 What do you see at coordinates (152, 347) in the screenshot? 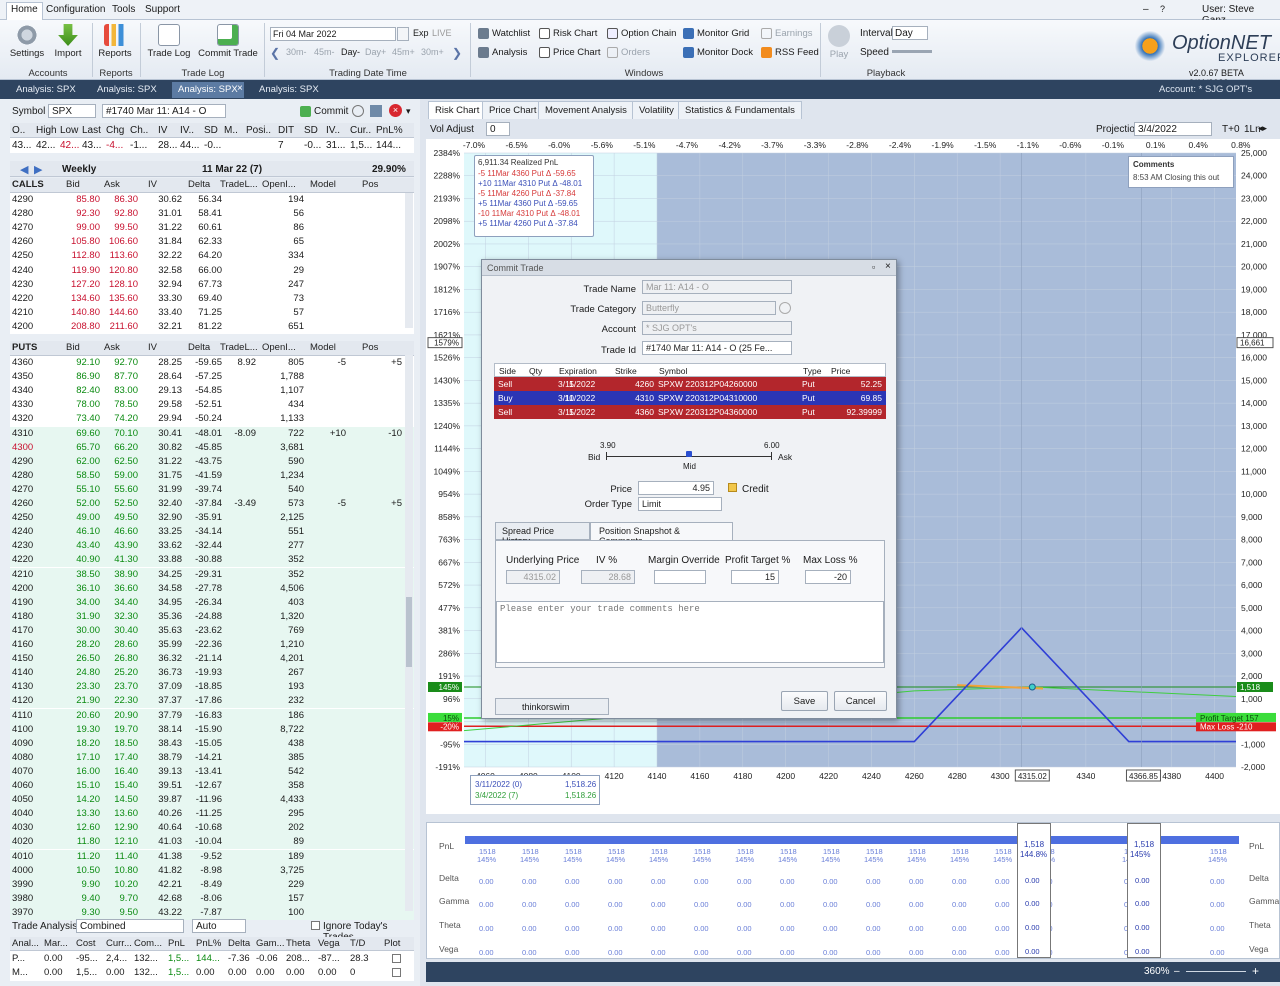
I see `puts-col-header: IV` at bounding box center [152, 347].